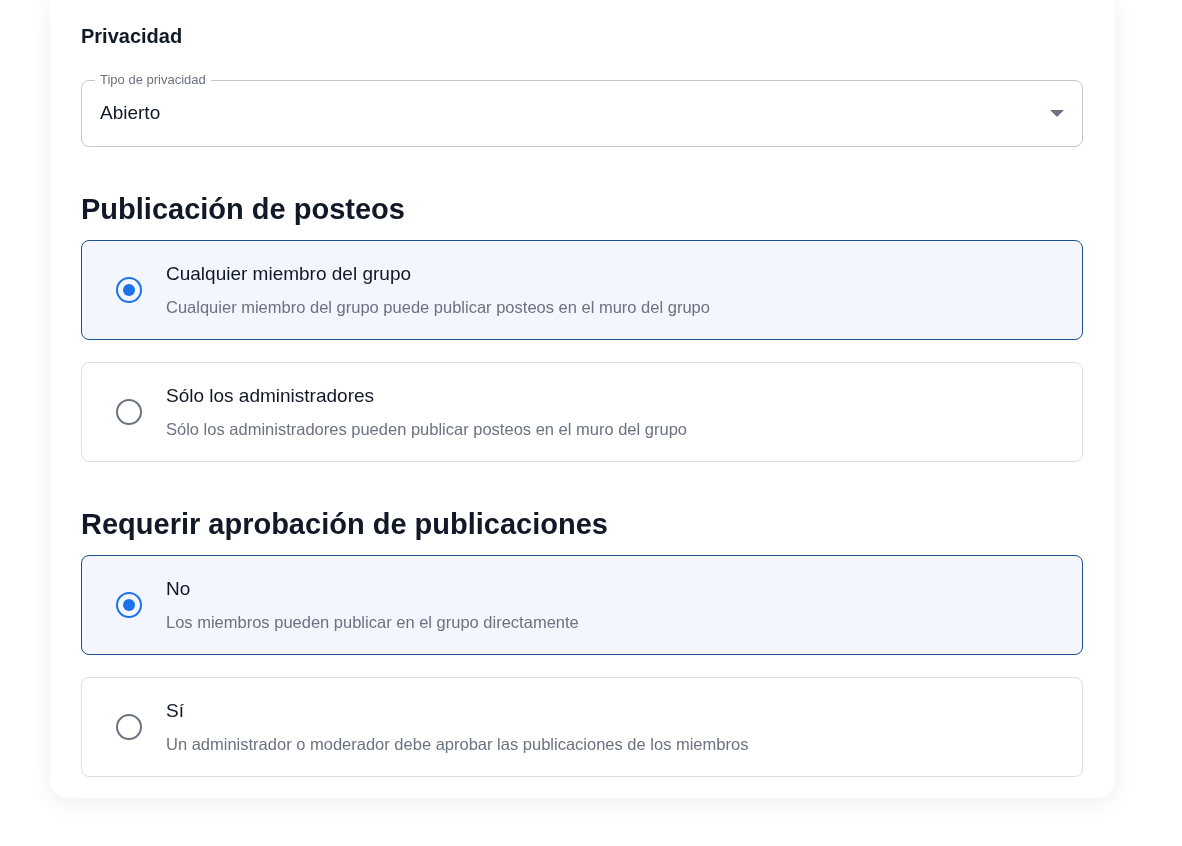  What do you see at coordinates (179, 589) in the screenshot?
I see `option-title: No` at bounding box center [179, 589].